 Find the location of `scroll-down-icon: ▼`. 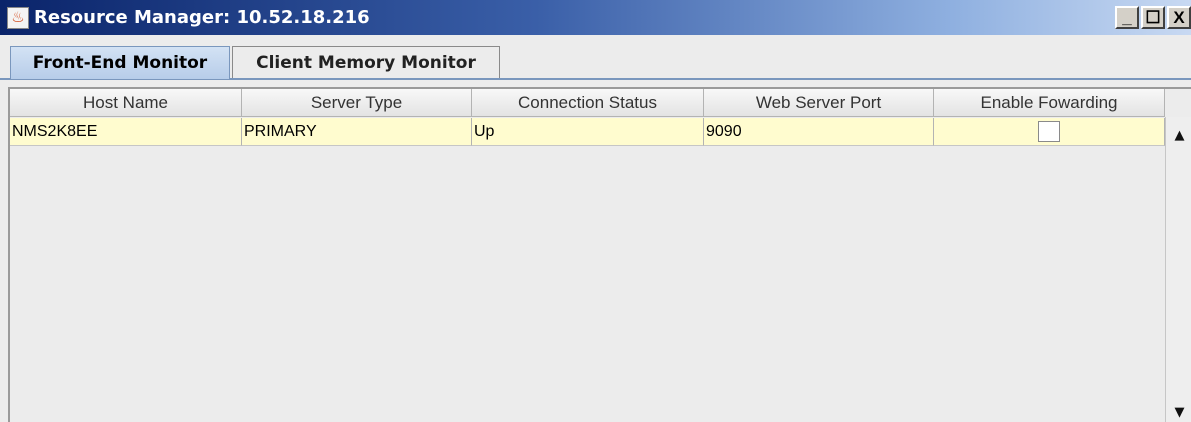

scroll-down-icon: ▼ is located at coordinates (1178, 411).